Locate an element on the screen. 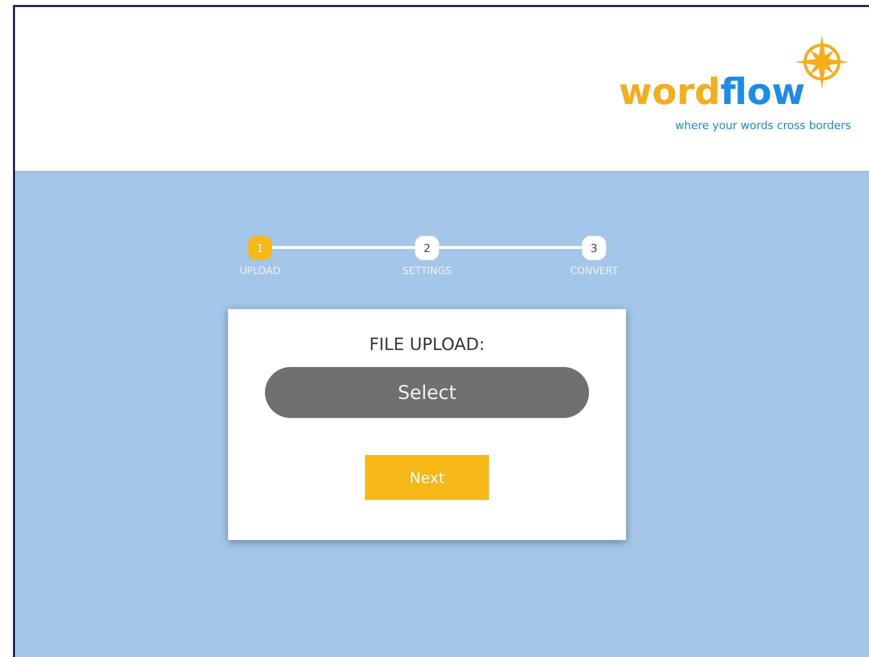 The image size is (869, 657). card-title: FILE UPLOAD: is located at coordinates (427, 345).